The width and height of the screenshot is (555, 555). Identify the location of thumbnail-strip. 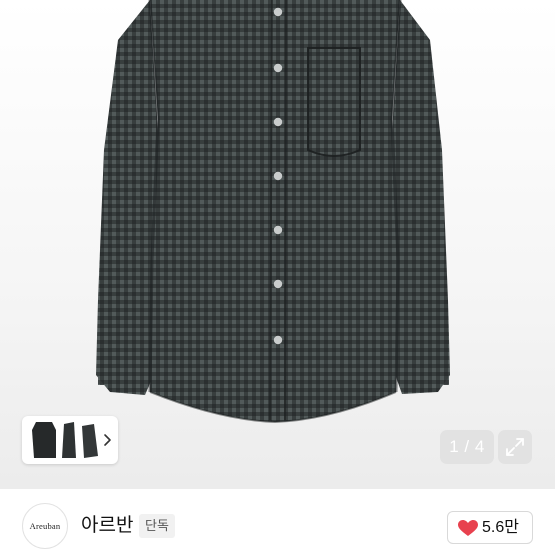
(70, 440).